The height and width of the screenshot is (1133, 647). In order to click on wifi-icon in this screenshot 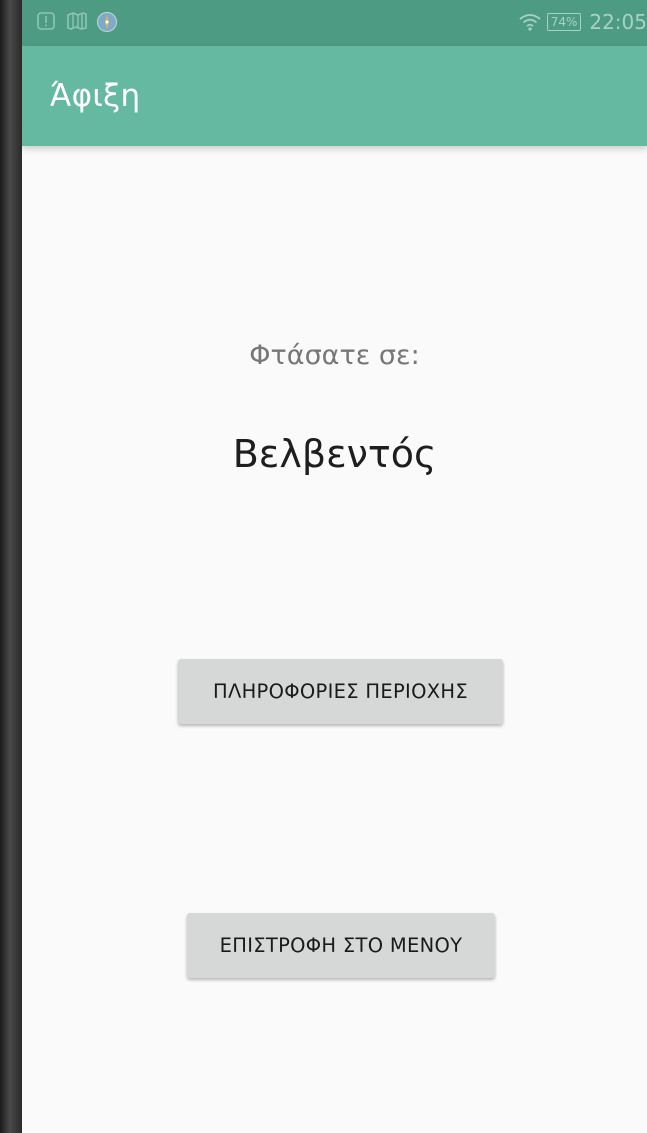, I will do `click(530, 22)`.